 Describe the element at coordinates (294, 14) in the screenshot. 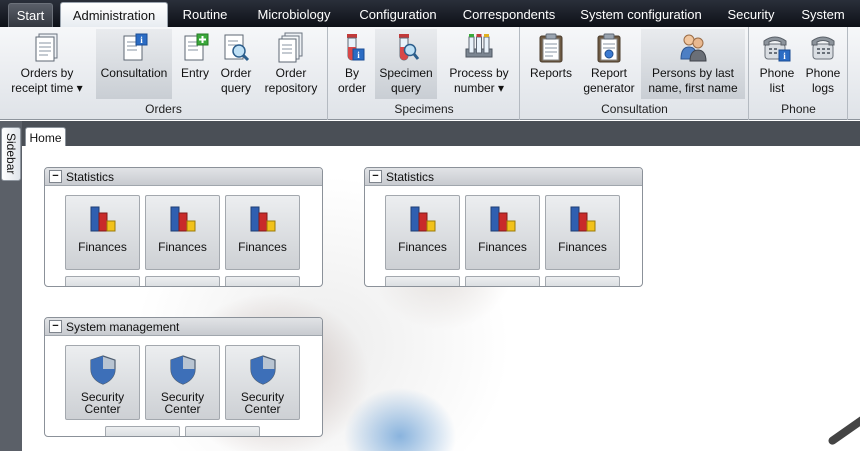

I see `tab-microbiology: Microbiology` at that location.